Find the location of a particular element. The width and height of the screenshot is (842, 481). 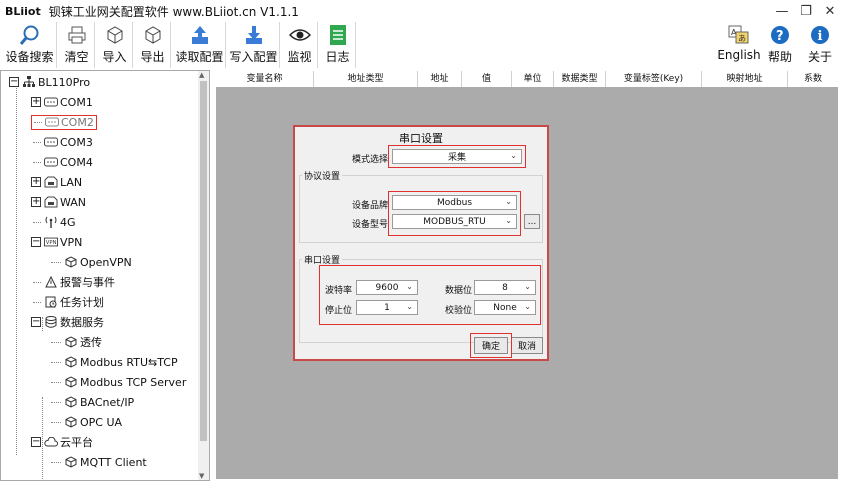

tree-item-wan: + WAN is located at coordinates (58, 202).